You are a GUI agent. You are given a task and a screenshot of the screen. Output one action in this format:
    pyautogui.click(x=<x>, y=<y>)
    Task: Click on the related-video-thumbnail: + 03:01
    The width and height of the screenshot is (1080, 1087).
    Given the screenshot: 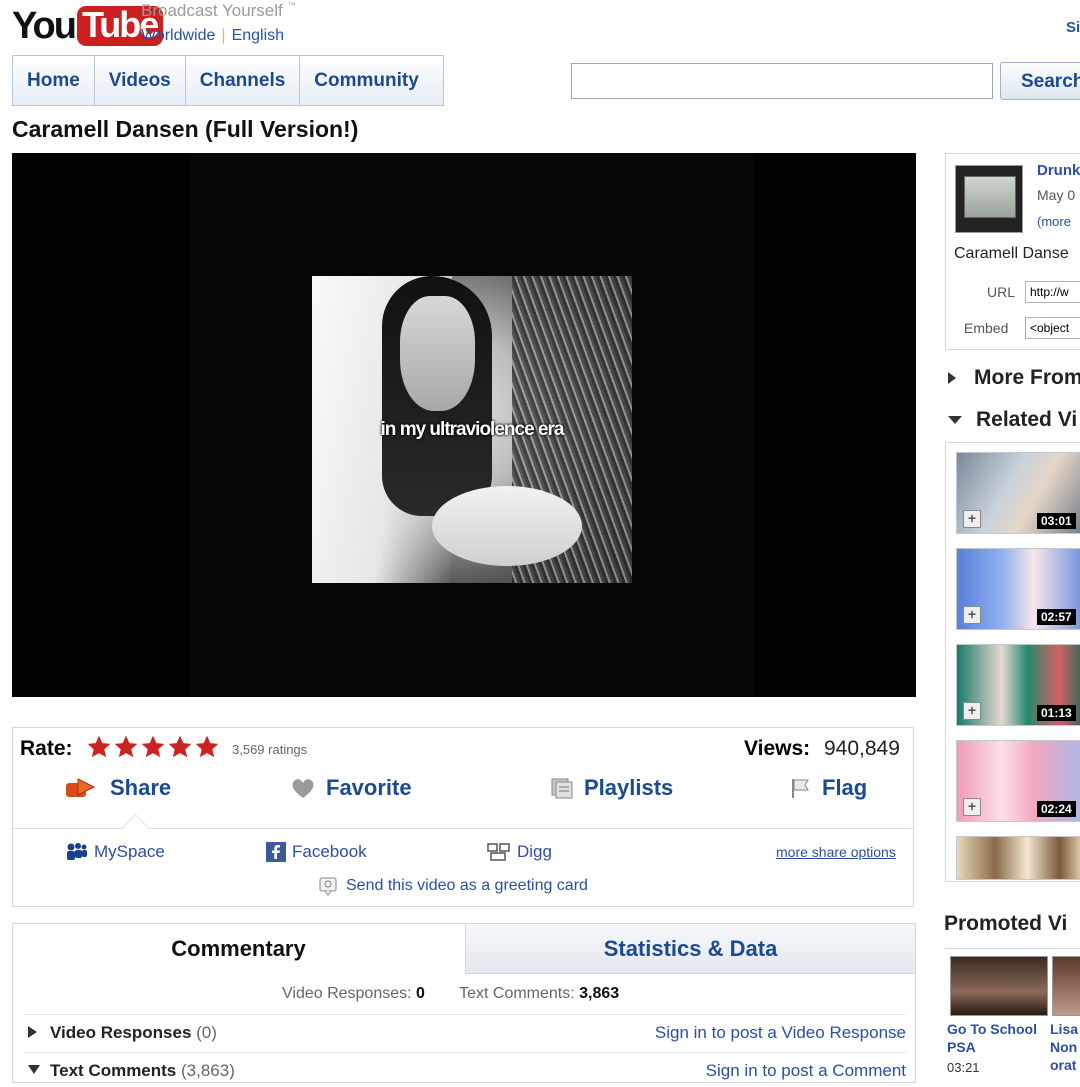 What is the action you would take?
    pyautogui.click(x=1018, y=493)
    